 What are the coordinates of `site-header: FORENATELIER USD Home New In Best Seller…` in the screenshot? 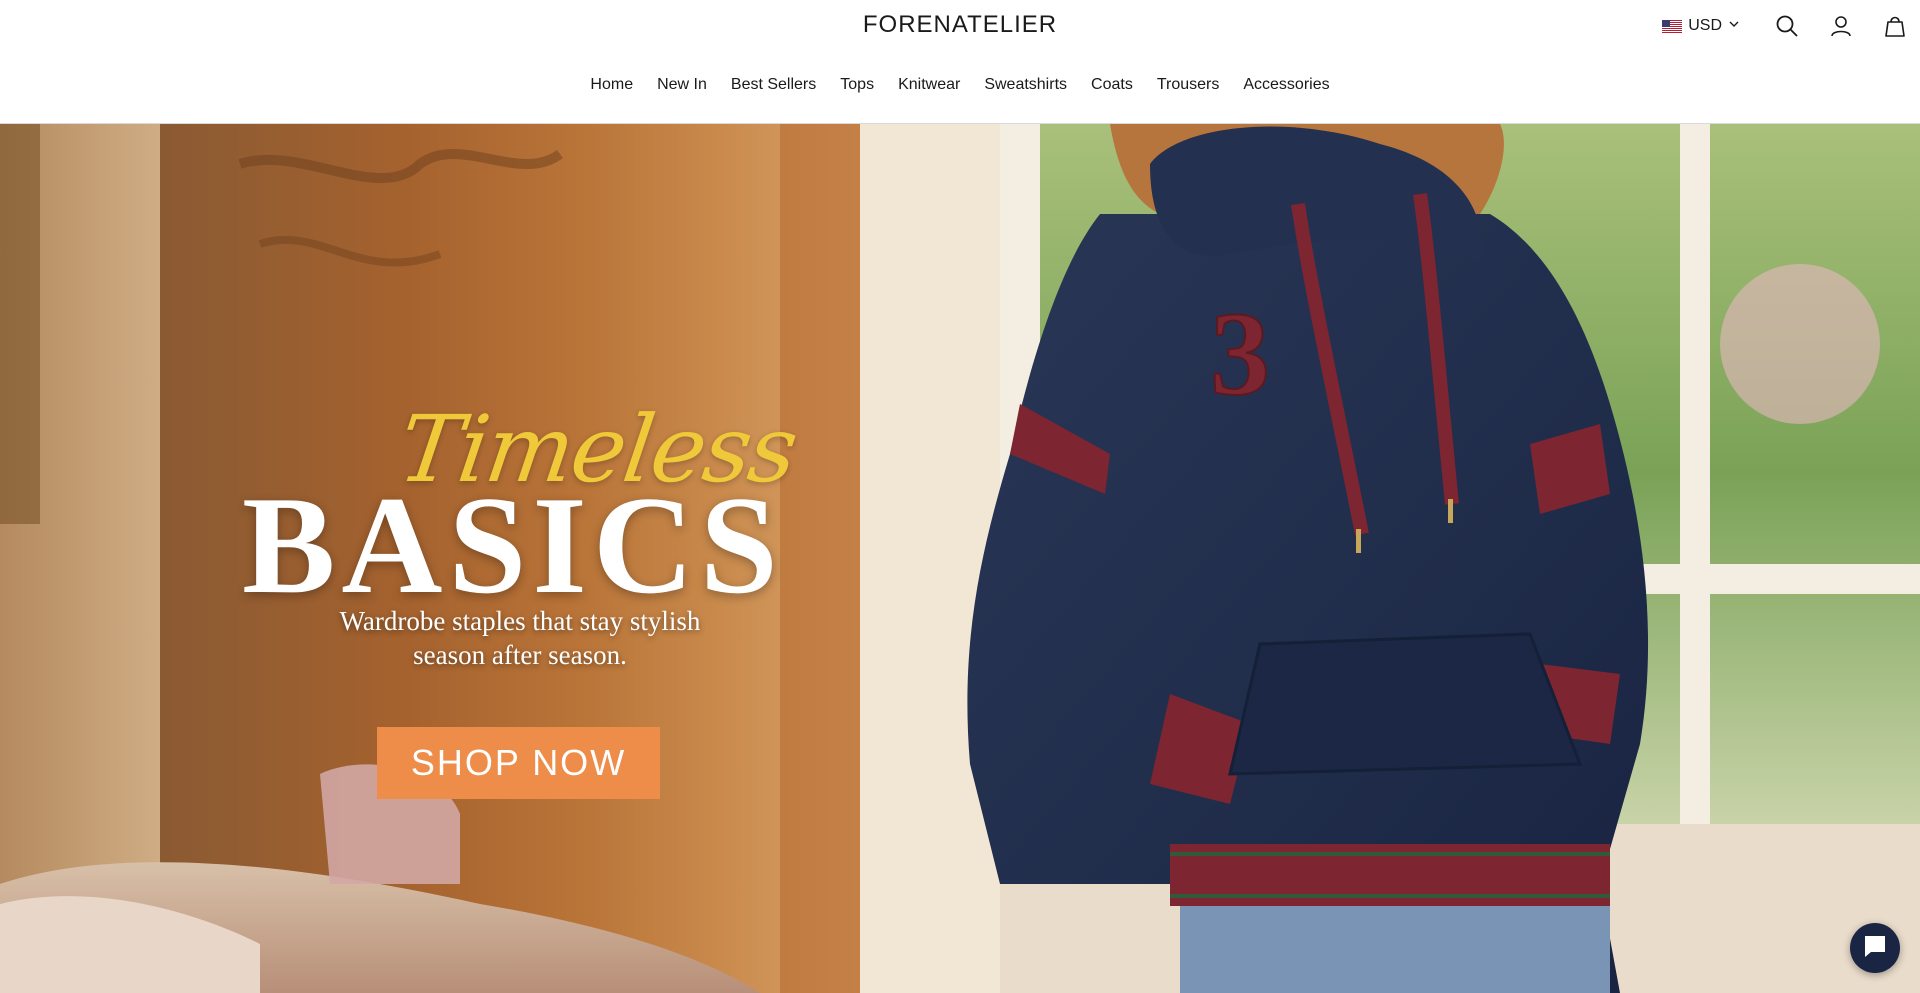 It's located at (960, 62).